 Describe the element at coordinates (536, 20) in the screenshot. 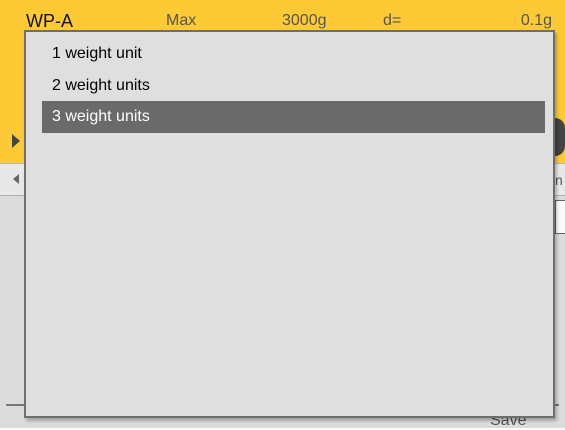

I see `readability-value: 0.1g` at that location.